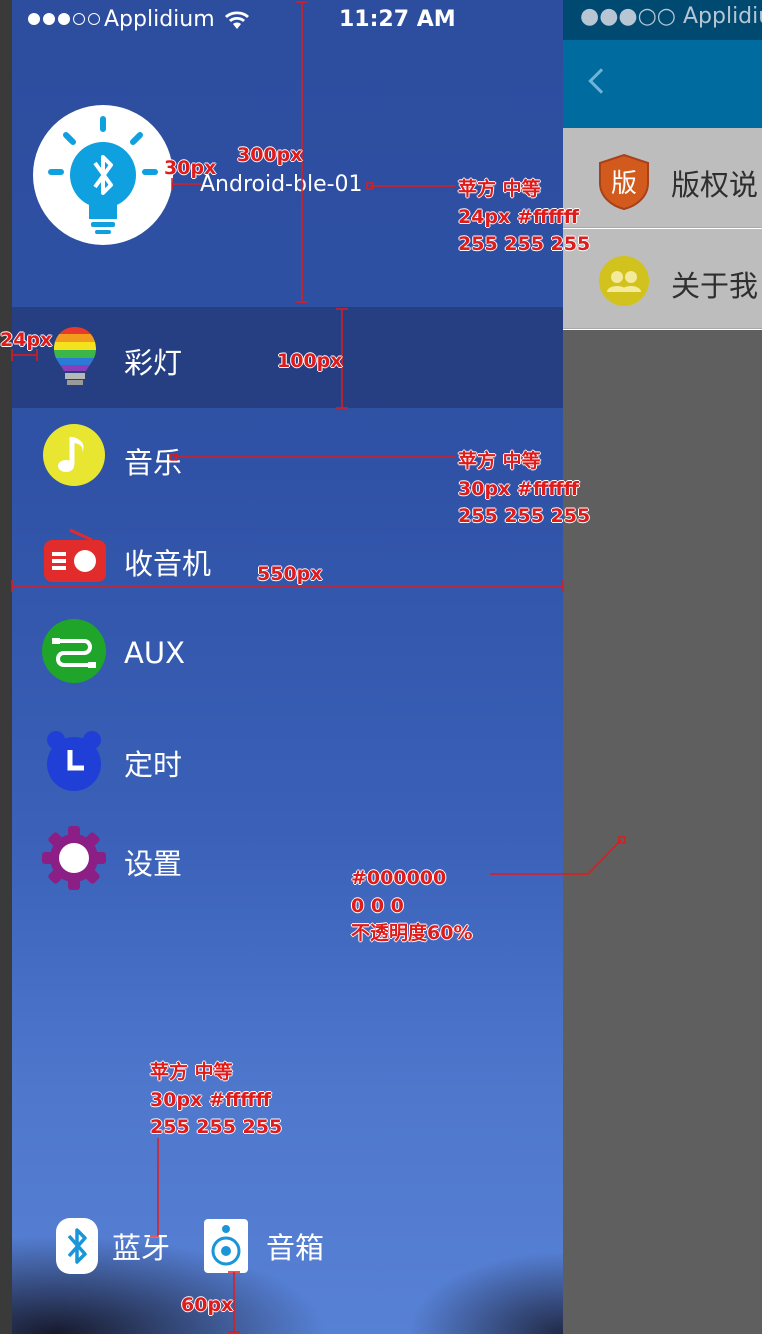 Image resolution: width=762 pixels, height=1334 pixels. What do you see at coordinates (412, 933) in the screenshot?
I see `annotation-opacity: 不透明度60%` at bounding box center [412, 933].